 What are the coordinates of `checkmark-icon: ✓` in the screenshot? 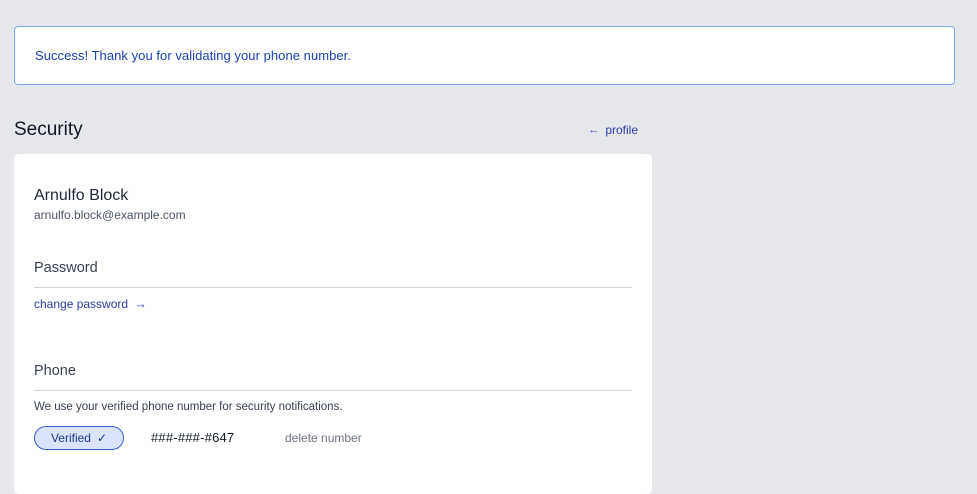 It's located at (102, 438).